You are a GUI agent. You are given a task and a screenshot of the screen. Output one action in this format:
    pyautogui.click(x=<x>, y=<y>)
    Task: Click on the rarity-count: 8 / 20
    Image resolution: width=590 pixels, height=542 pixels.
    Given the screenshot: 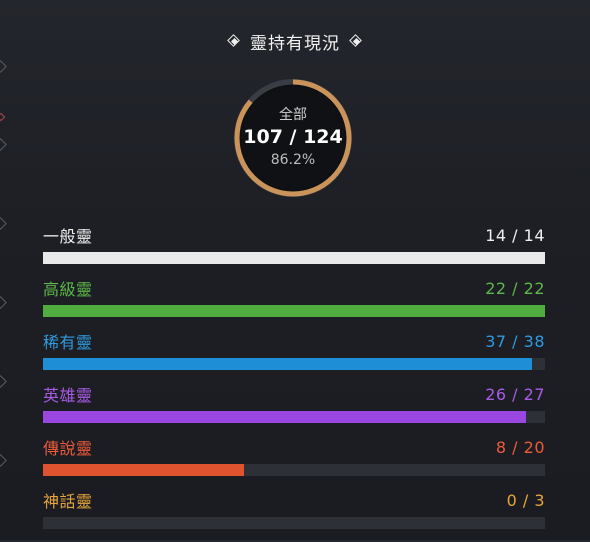 What is the action you would take?
    pyautogui.click(x=520, y=447)
    